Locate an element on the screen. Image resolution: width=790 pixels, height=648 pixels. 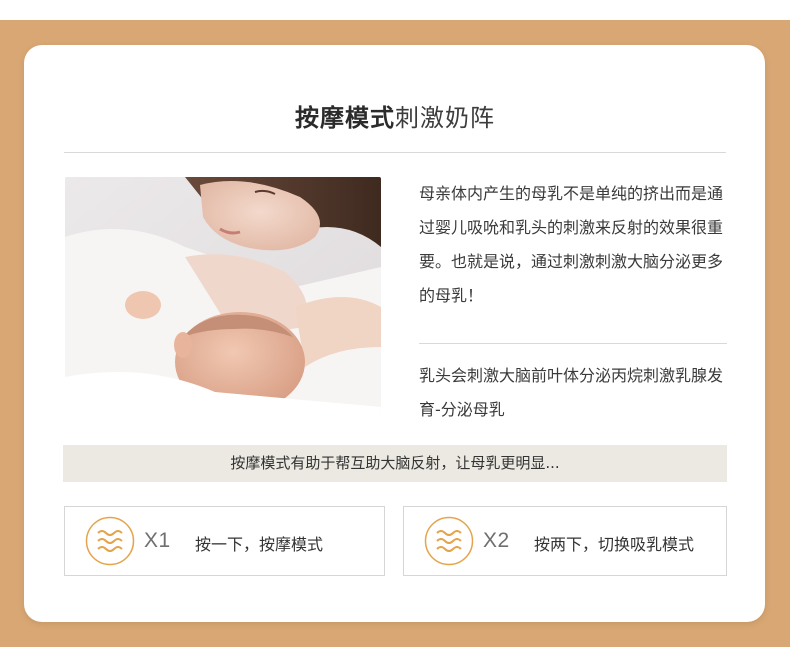
intro-paragraph-2: 乳头会刺激大脑前叶体分泌丙烷刺激乳腺发育-分泌母乳 is located at coordinates (571, 392).